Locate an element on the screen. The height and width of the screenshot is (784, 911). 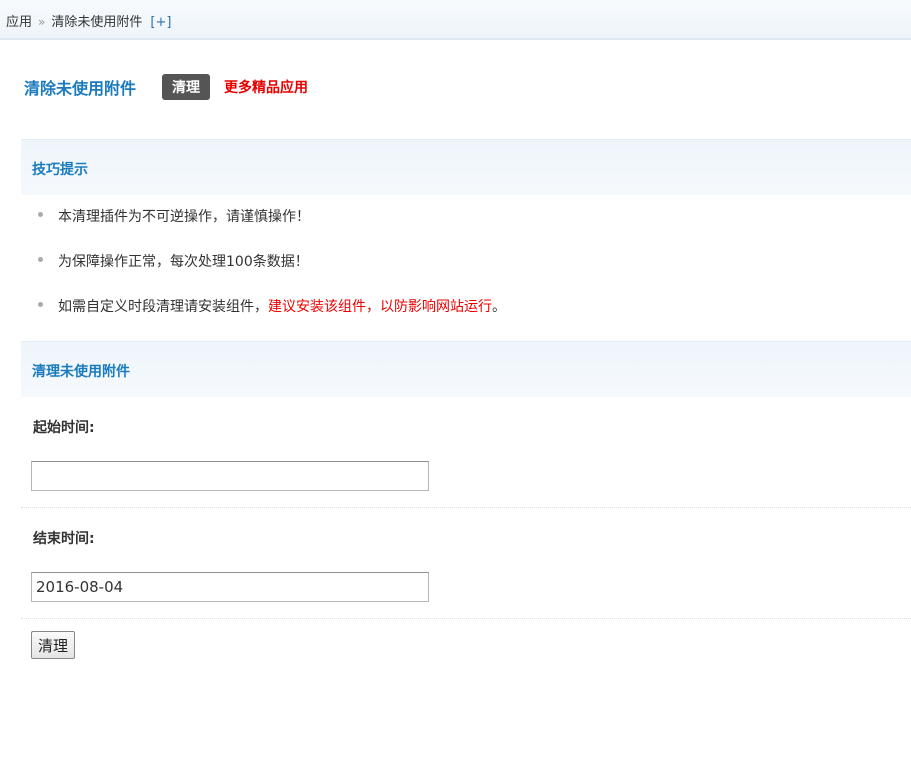
title-row: 清除未使用附件 清理 更多精品应用 is located at coordinates (166, 87).